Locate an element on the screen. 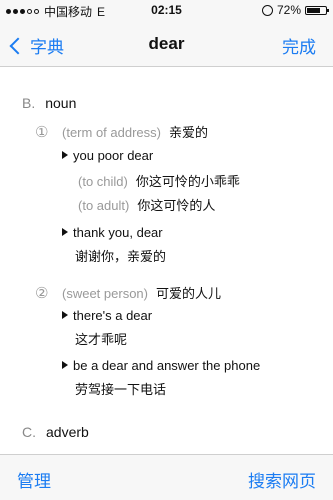 Image resolution: width=333 pixels, height=500 pixels. example-text: be a dear and answer the phone is located at coordinates (167, 365).